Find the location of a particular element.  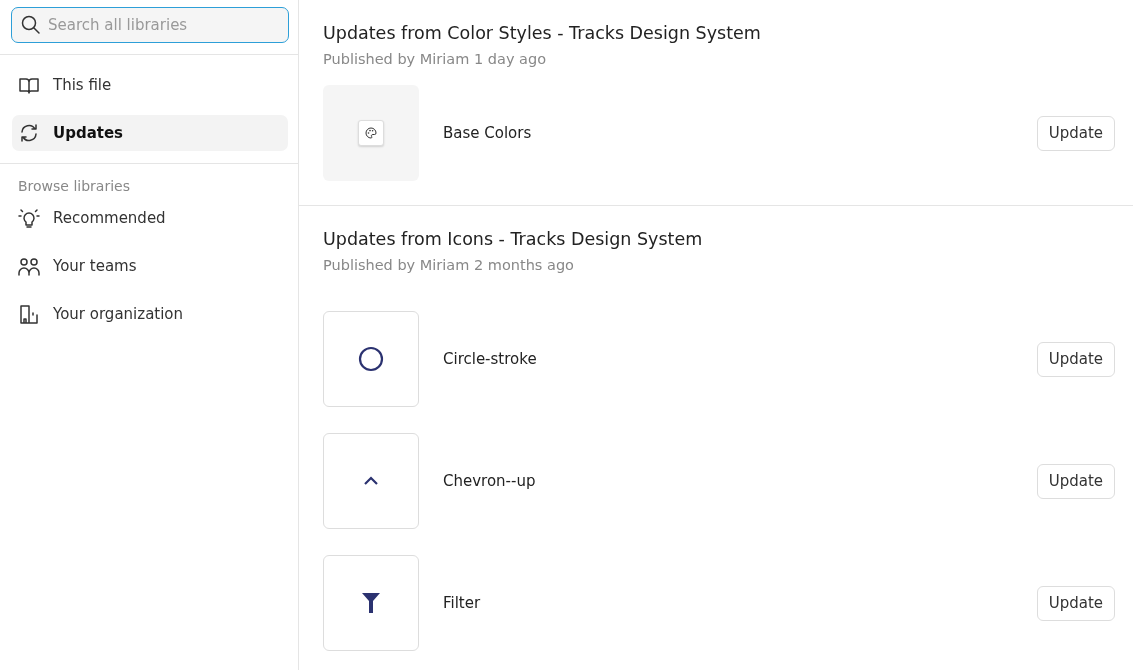

circle-icon is located at coordinates (371, 359).